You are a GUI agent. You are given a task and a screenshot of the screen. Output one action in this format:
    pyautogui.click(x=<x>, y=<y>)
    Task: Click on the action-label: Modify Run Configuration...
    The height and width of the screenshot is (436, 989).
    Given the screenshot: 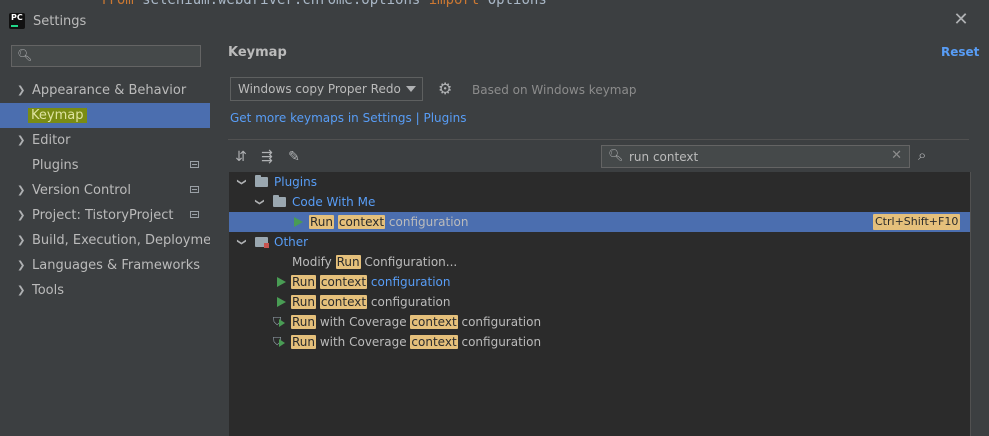 What is the action you would take?
    pyautogui.click(x=375, y=262)
    